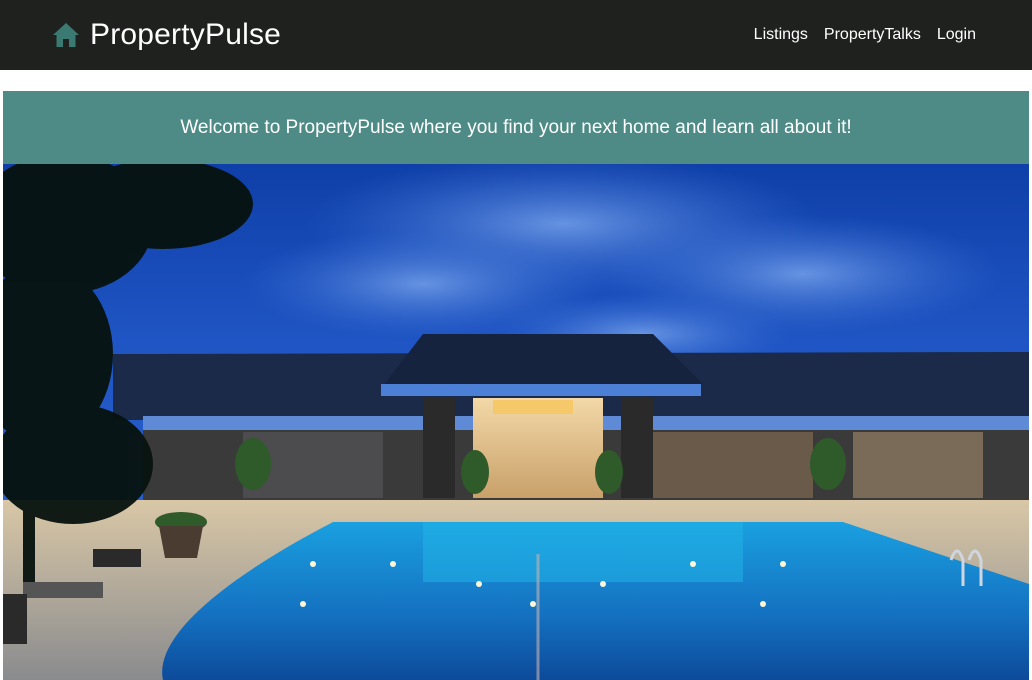 Image resolution: width=1032 pixels, height=680 pixels. Describe the element at coordinates (872, 35) in the screenshot. I see `nav-link-propertytalks: PropertyTalks` at that location.